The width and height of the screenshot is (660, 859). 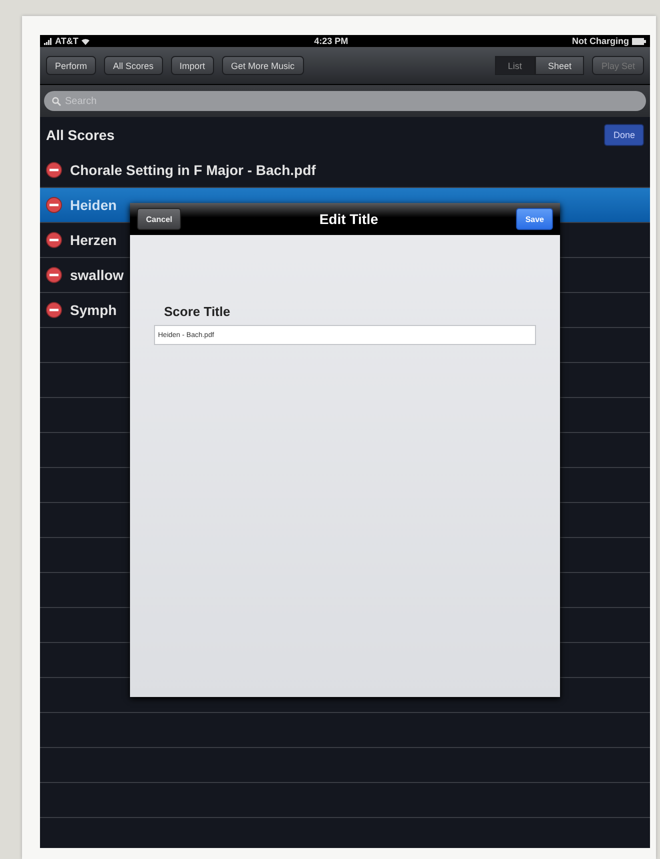 What do you see at coordinates (133, 65) in the screenshot?
I see `toolbar-button: All Scores` at bounding box center [133, 65].